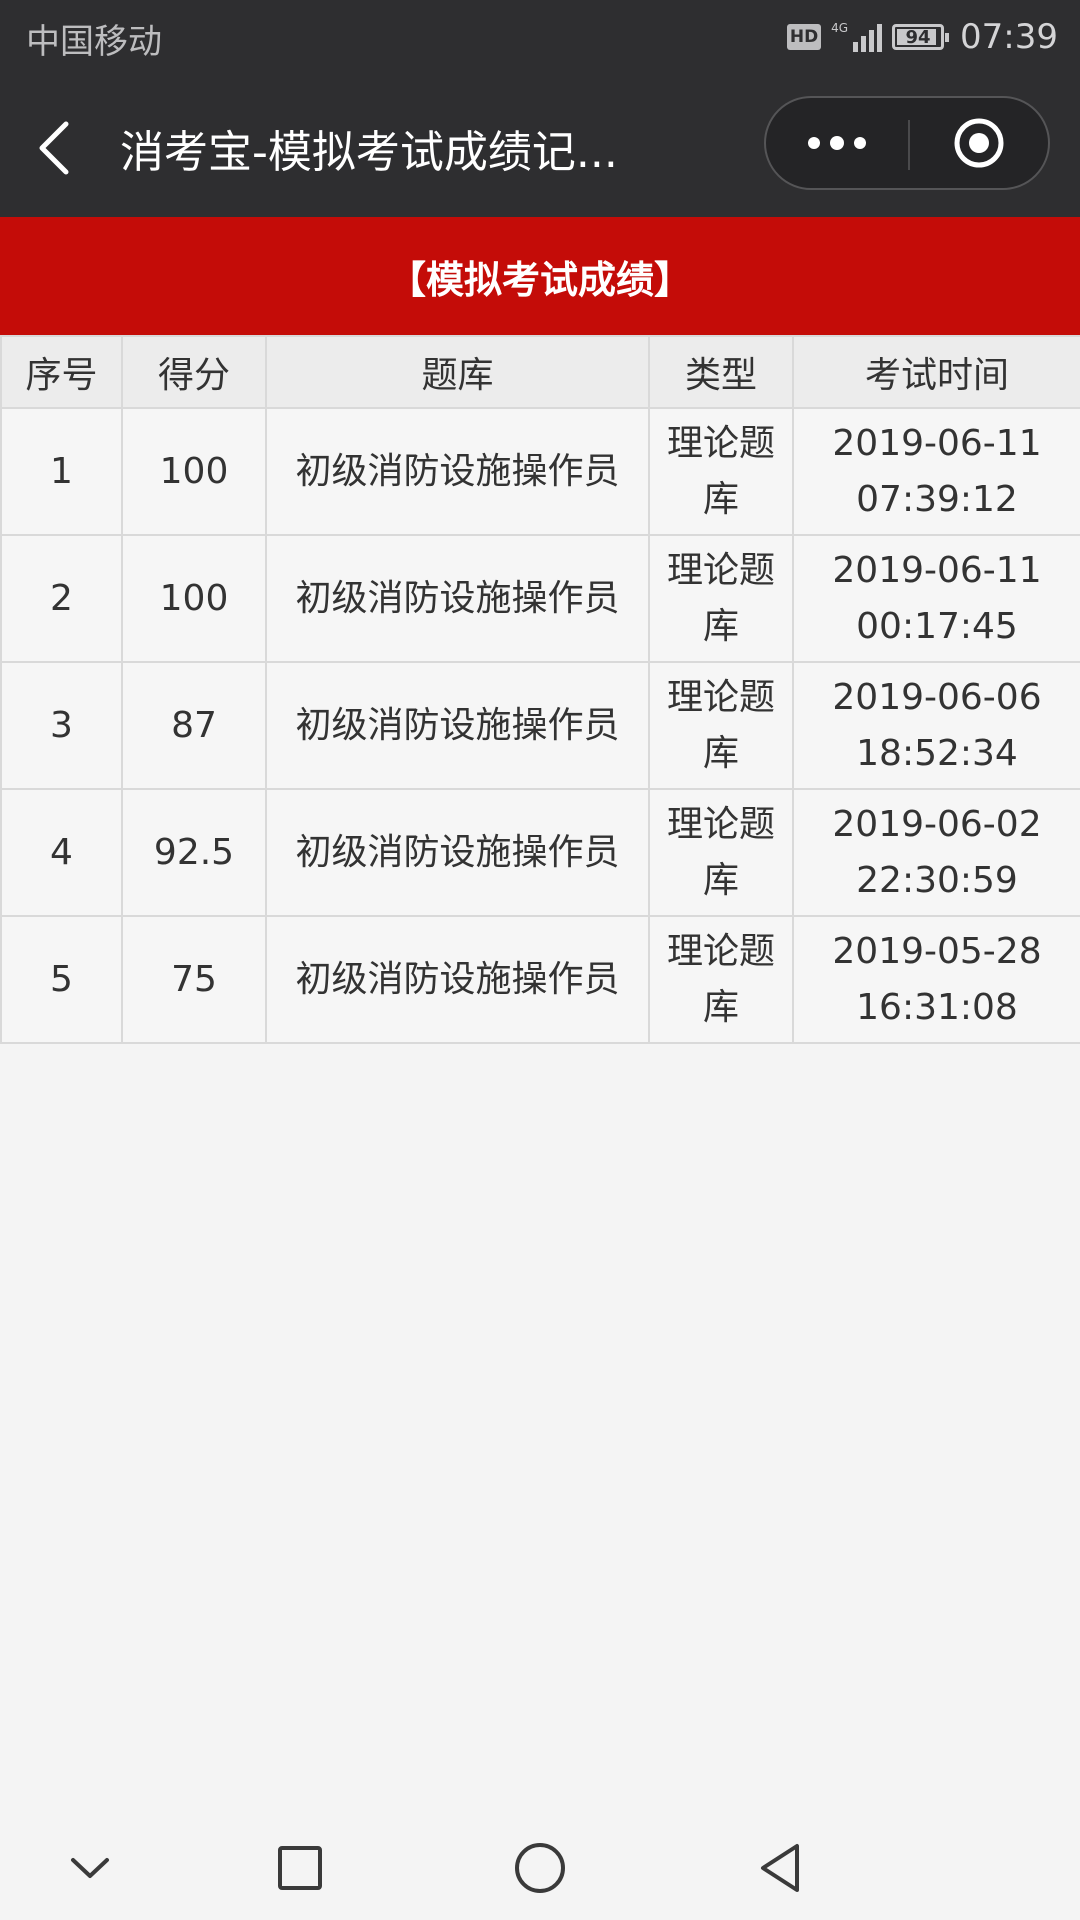 The width and height of the screenshot is (1080, 1920). I want to click on cell-index: 5, so click(61, 979).